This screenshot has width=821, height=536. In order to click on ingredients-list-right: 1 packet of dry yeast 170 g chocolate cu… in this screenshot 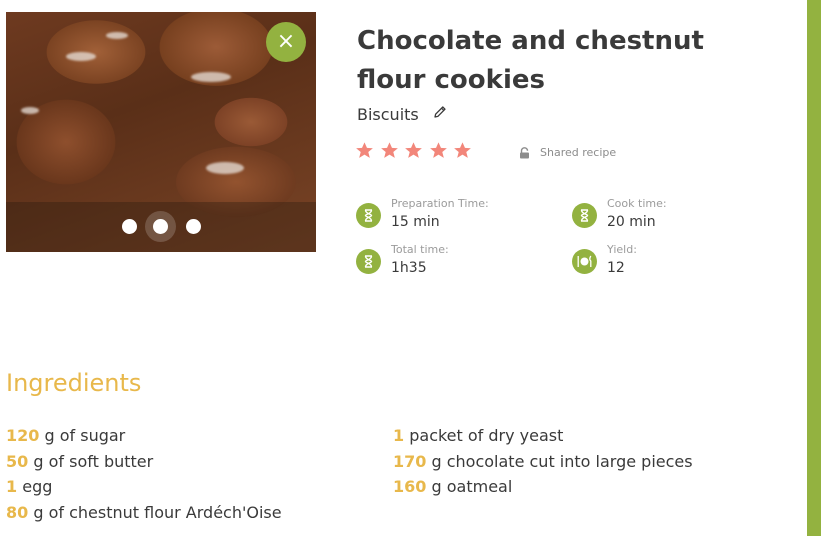, I will do `click(543, 461)`.